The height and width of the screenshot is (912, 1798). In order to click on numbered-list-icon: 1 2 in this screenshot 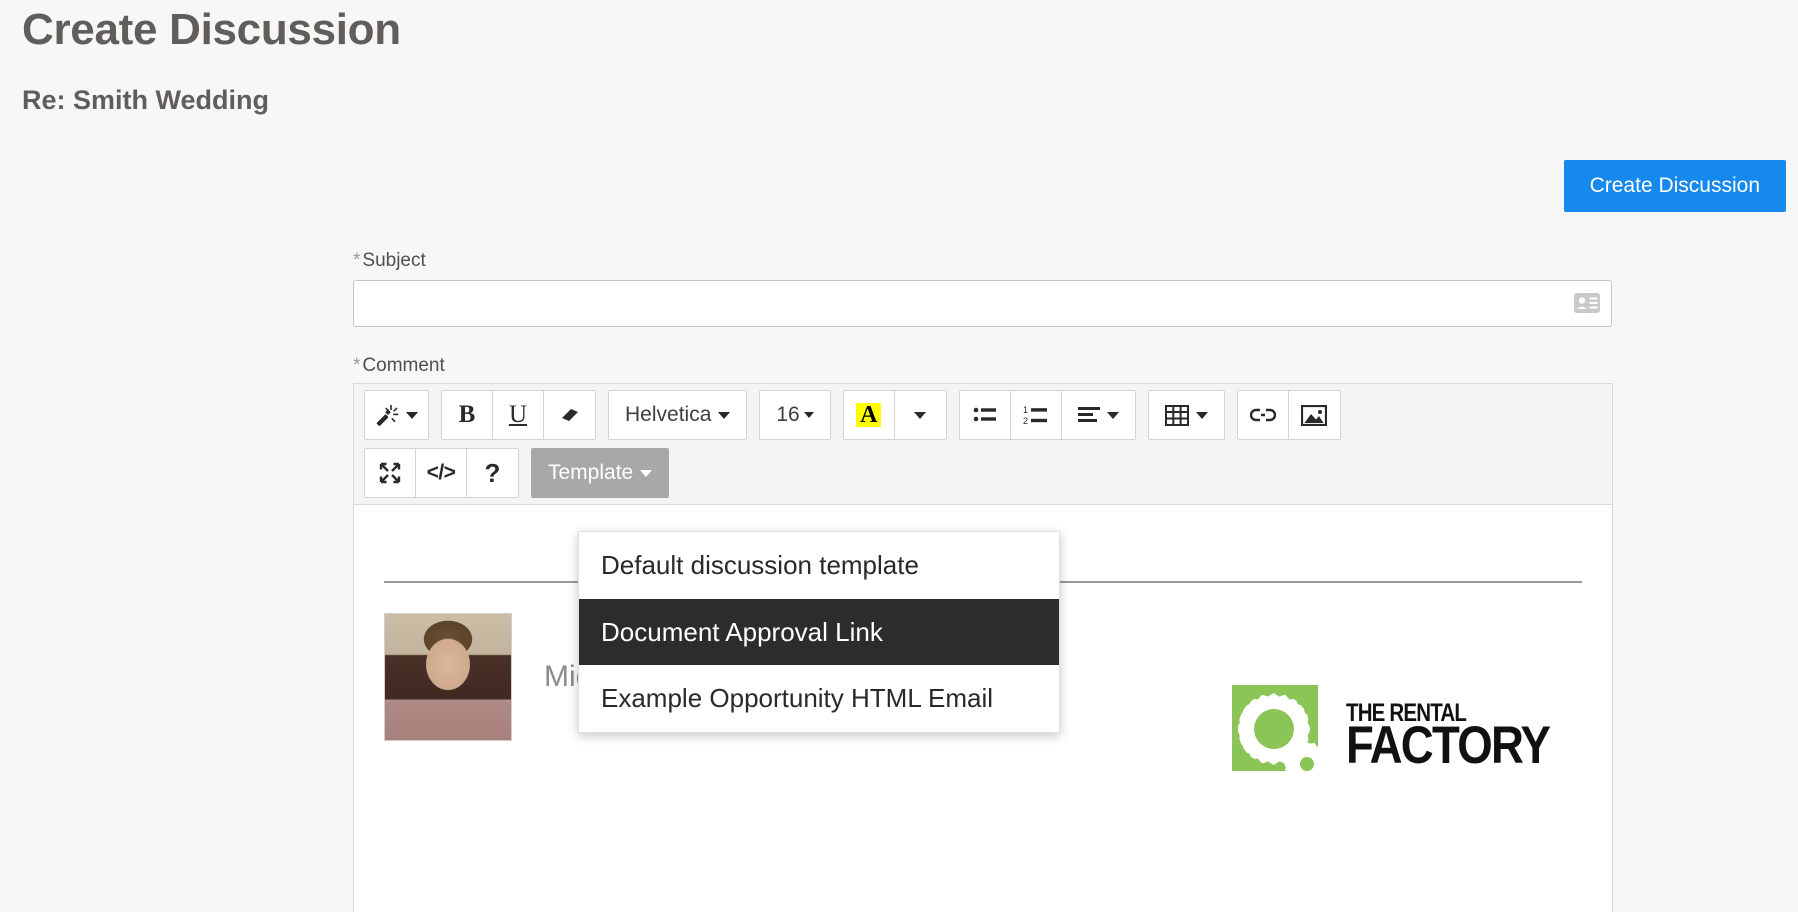, I will do `click(1036, 415)`.